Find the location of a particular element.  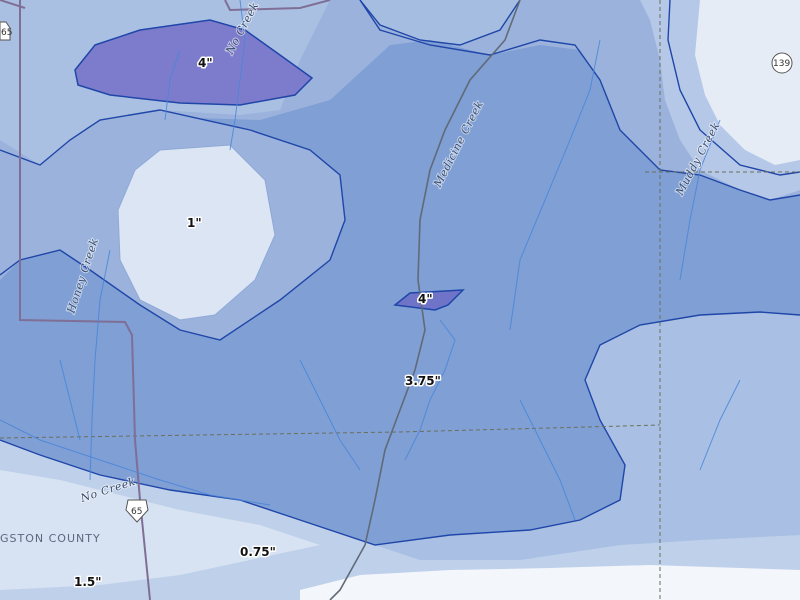

county-label: GSTON COUNTY is located at coordinates (50, 538).